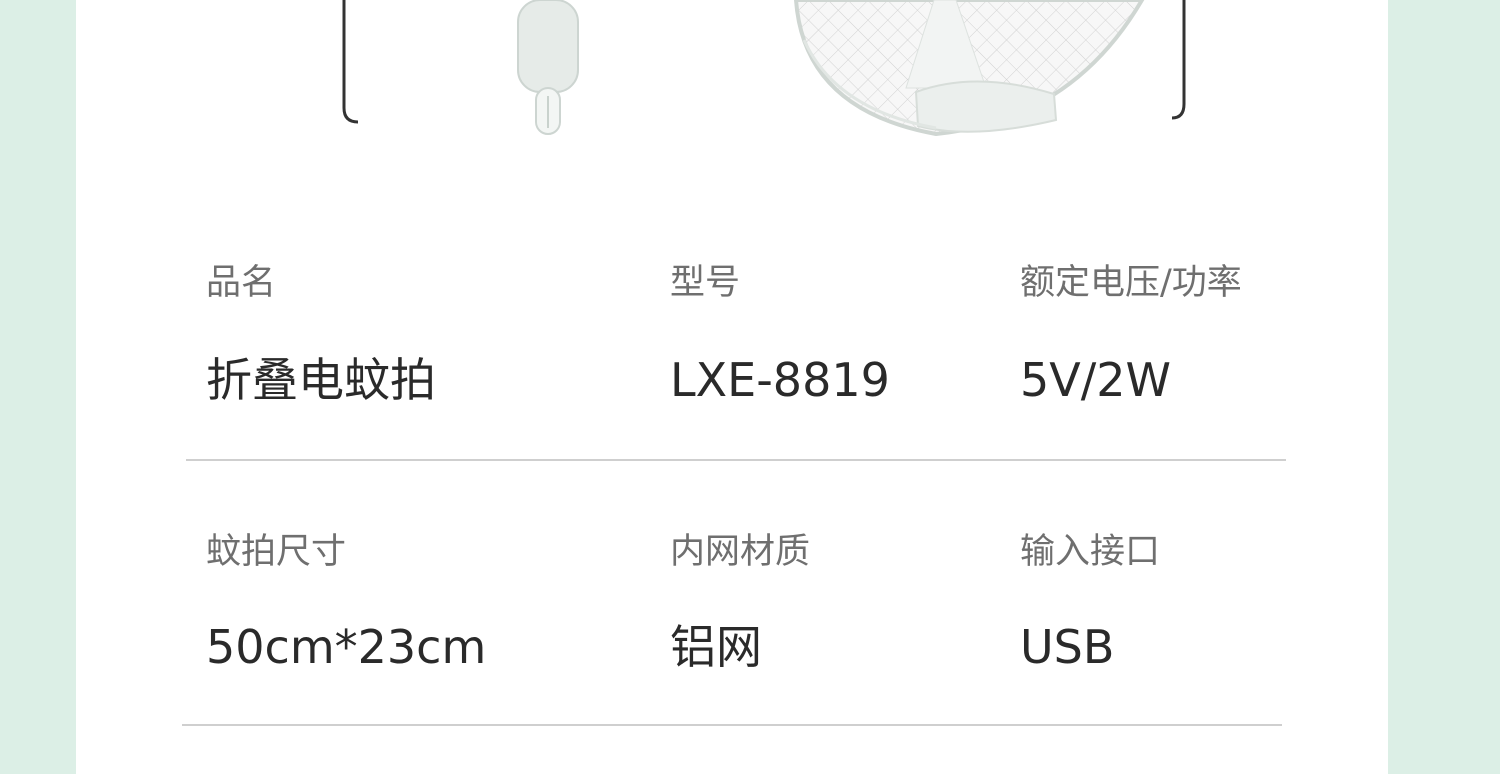 The width and height of the screenshot is (1500, 774). Describe the element at coordinates (716, 647) in the screenshot. I see `spec-value-inner-mesh-material: 铝网` at that location.